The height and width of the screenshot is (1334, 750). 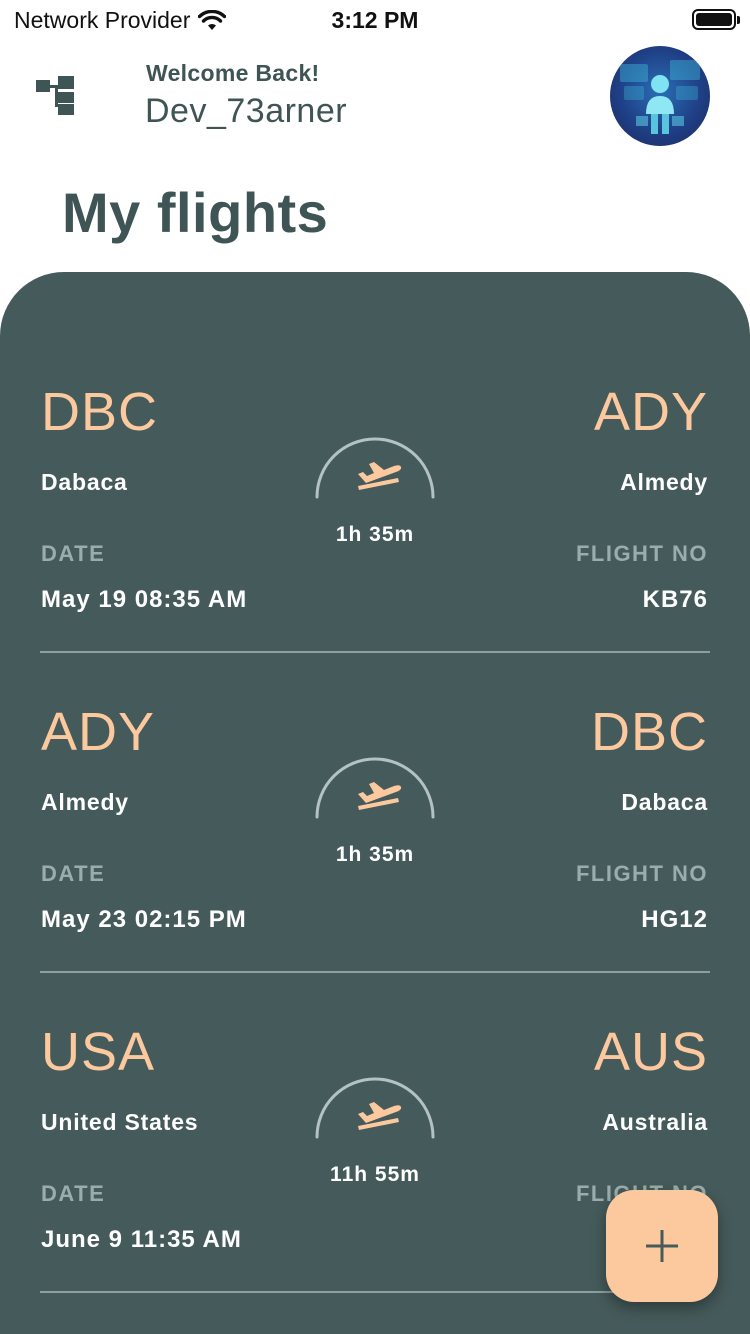 I want to click on clock: 3:12 PM, so click(x=375, y=20).